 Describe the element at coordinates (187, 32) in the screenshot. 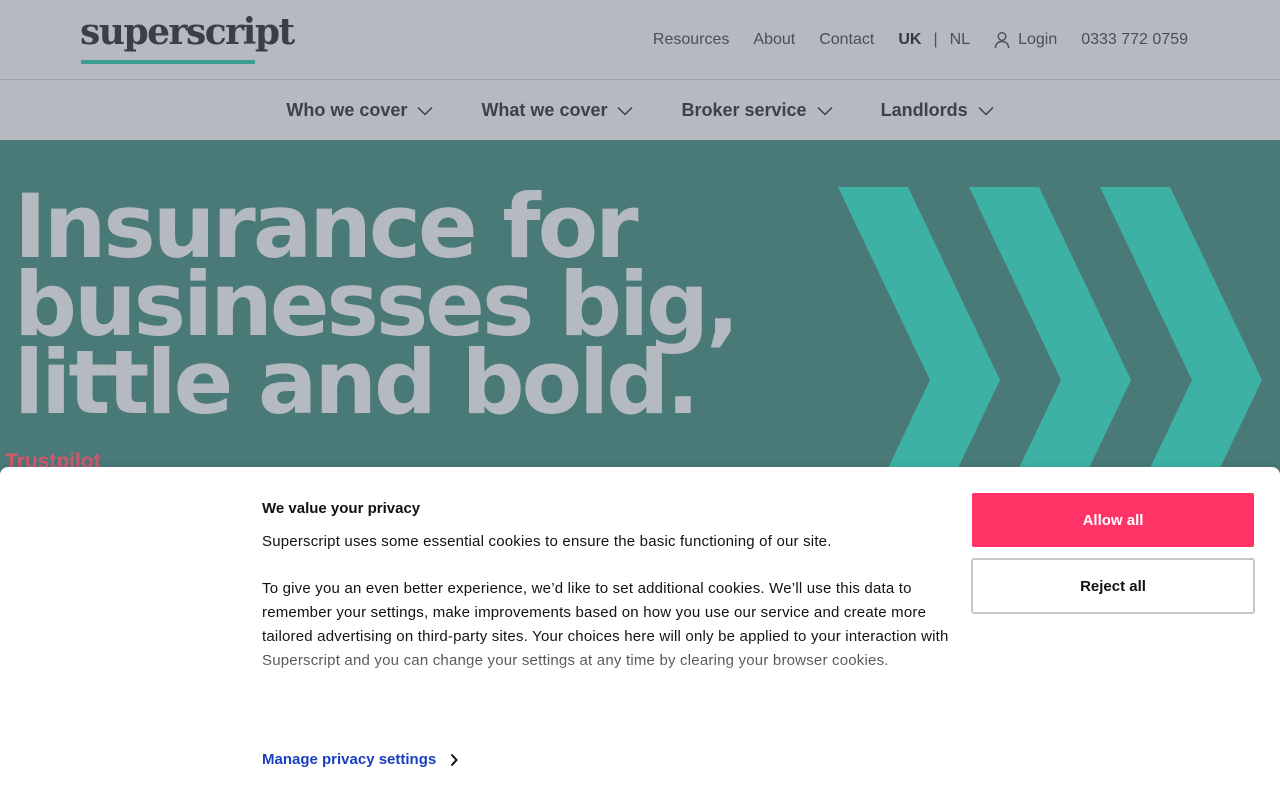

I see `logo: superscript` at that location.